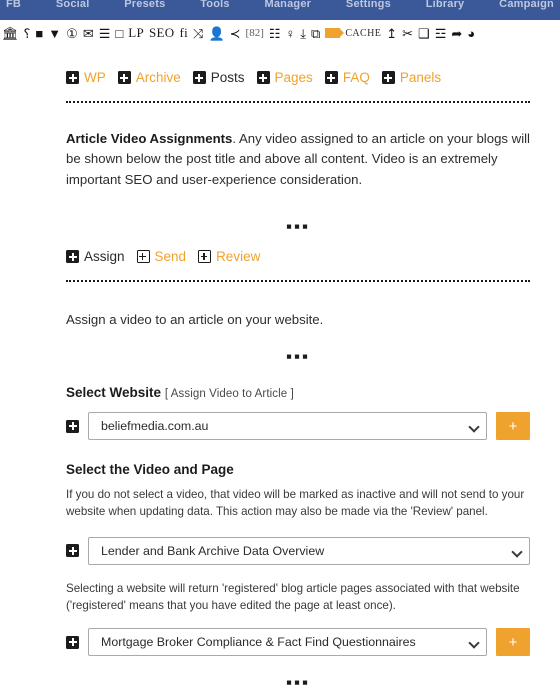 The image size is (560, 692). Describe the element at coordinates (183, 33) in the screenshot. I see `fi-label: fi` at that location.